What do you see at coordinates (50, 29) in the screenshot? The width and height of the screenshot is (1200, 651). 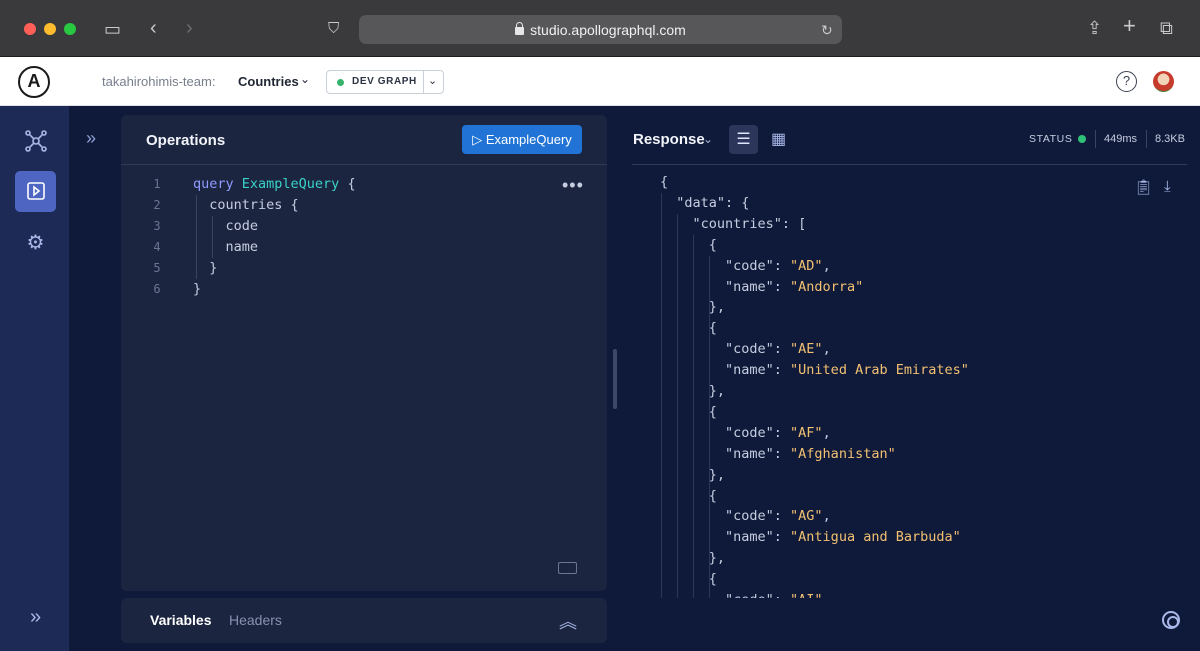 I see `minimize-window-button` at bounding box center [50, 29].